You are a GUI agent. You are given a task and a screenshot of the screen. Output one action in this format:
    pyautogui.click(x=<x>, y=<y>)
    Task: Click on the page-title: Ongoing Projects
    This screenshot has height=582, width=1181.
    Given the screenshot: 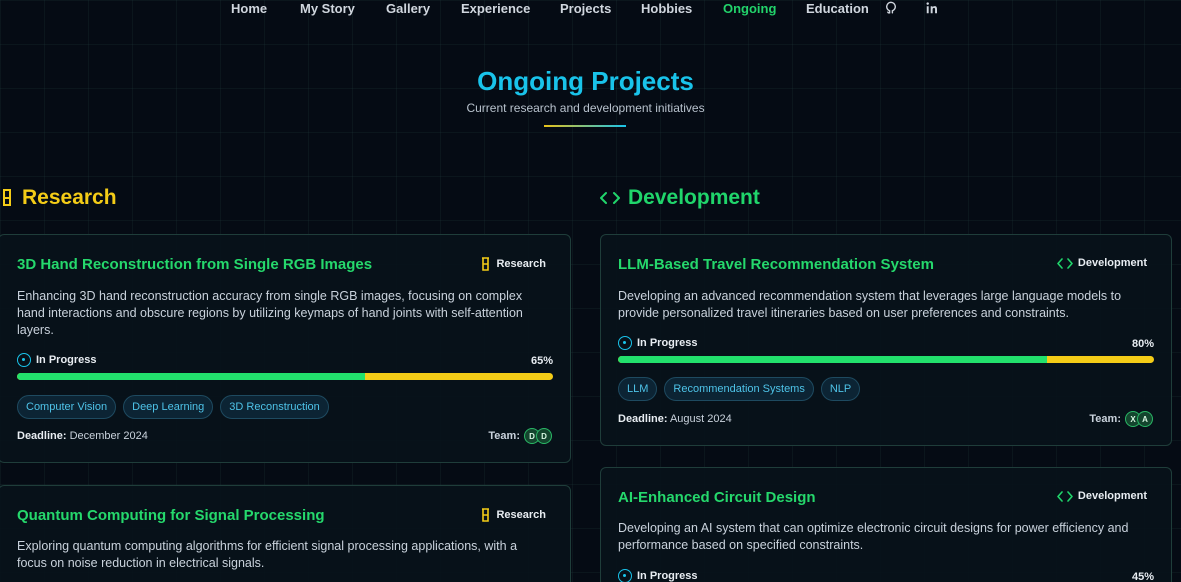 What is the action you would take?
    pyautogui.click(x=585, y=81)
    